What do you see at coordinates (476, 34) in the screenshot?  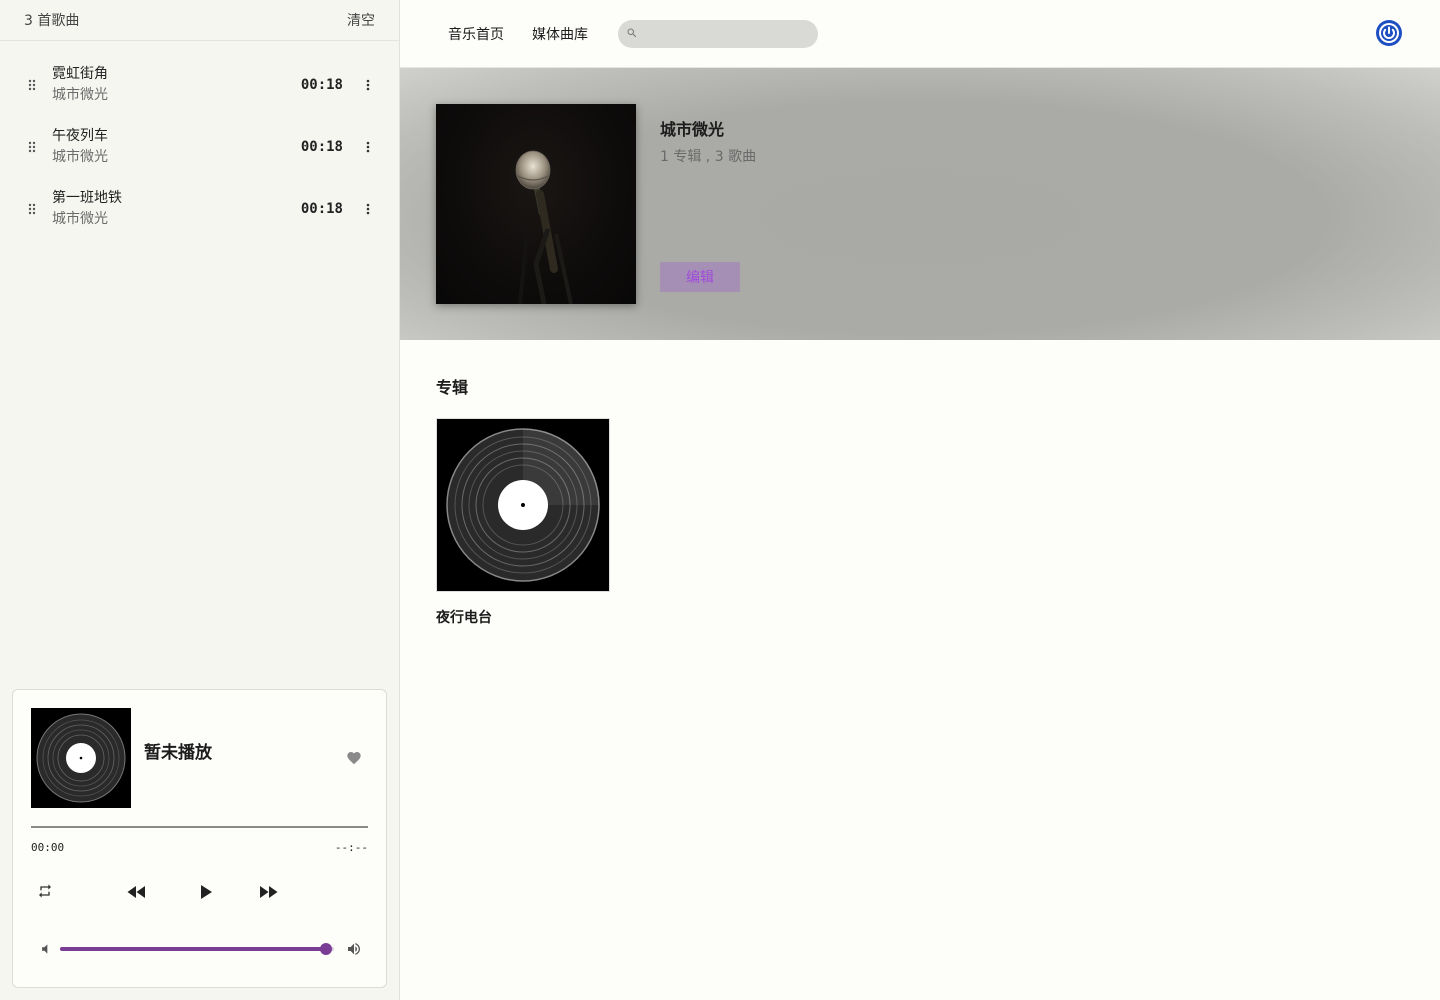 I see `nav-home-link: 音乐首页` at bounding box center [476, 34].